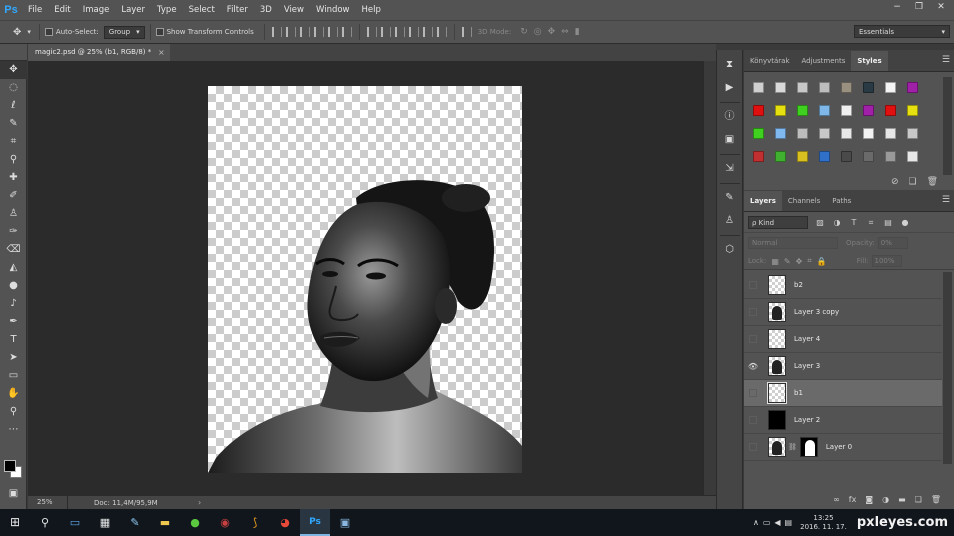 This screenshot has height=536, width=954. What do you see at coordinates (895, 182) in the screenshot?
I see `clear-style-icon: ⊘` at bounding box center [895, 182].